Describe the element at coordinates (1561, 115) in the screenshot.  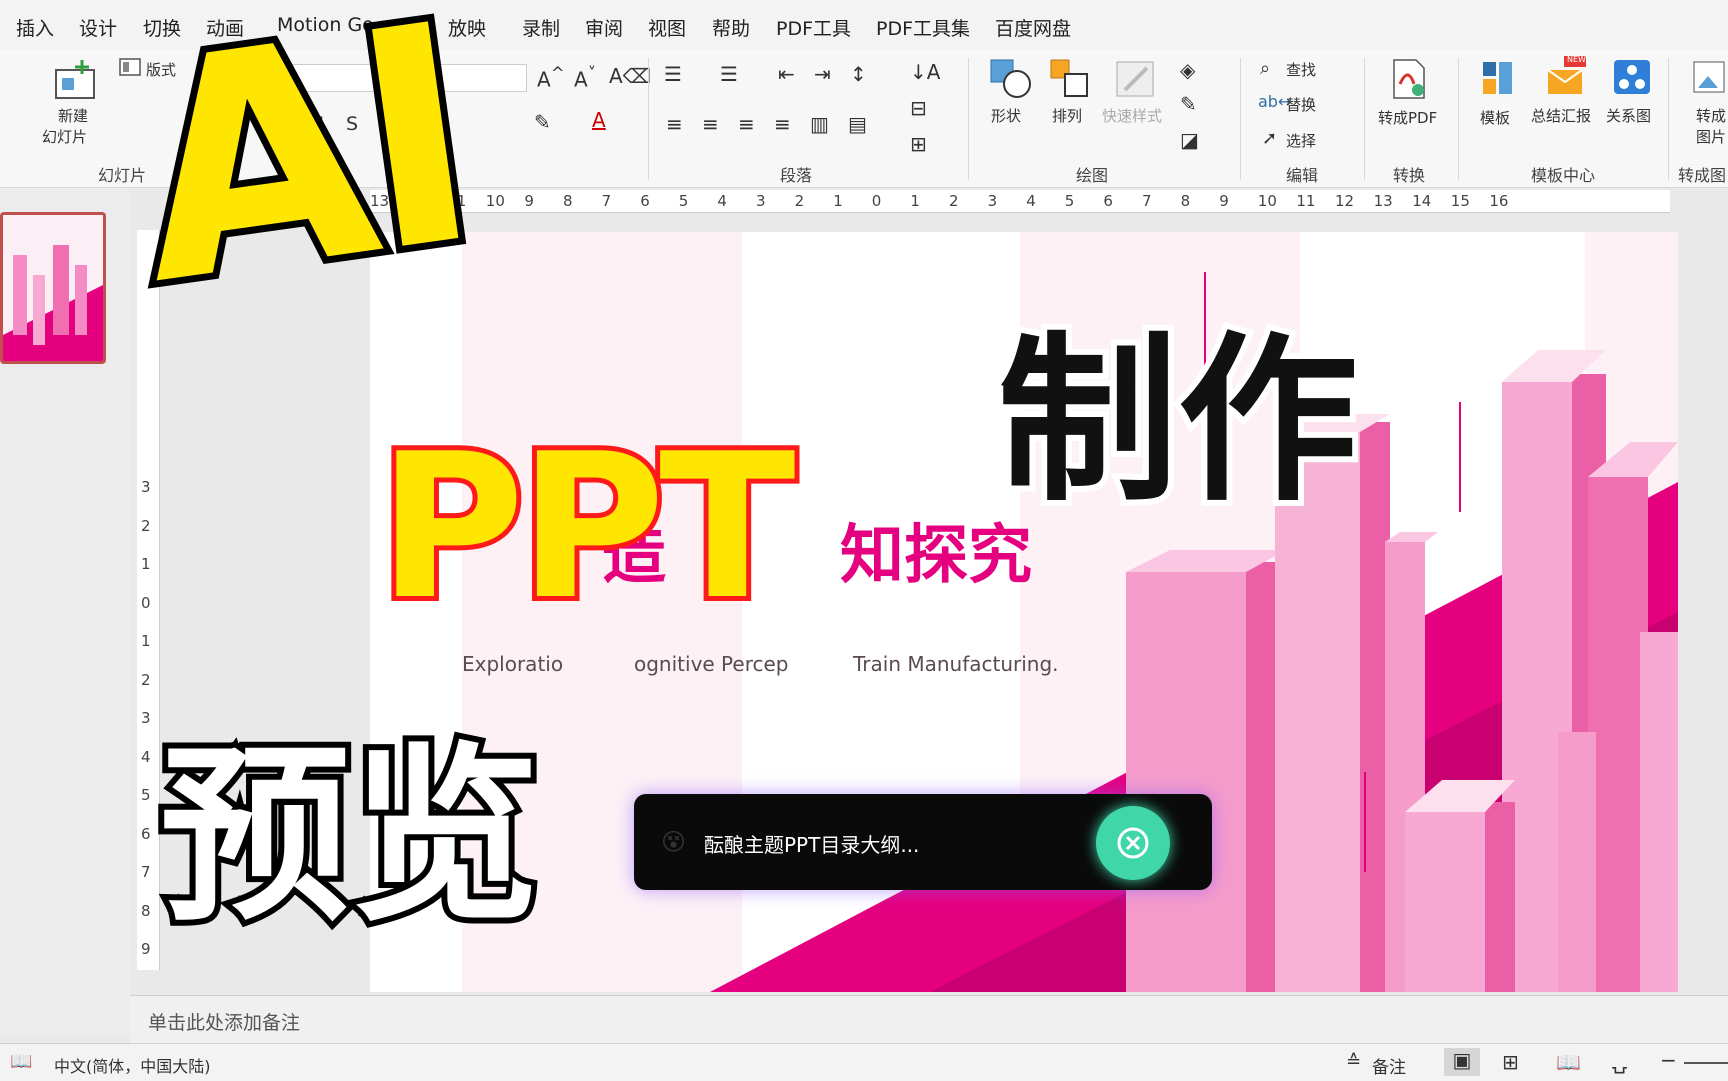
I see `summary-button: 总结汇报` at that location.